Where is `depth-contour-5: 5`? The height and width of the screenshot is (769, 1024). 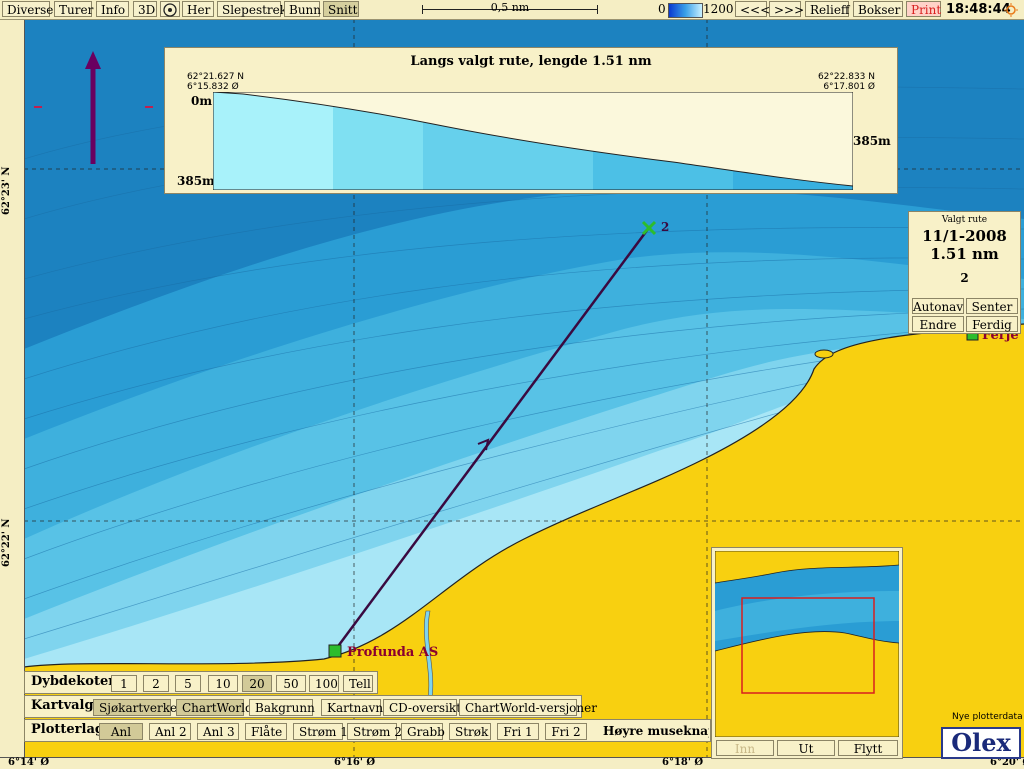 depth-contour-5: 5 is located at coordinates (188, 683).